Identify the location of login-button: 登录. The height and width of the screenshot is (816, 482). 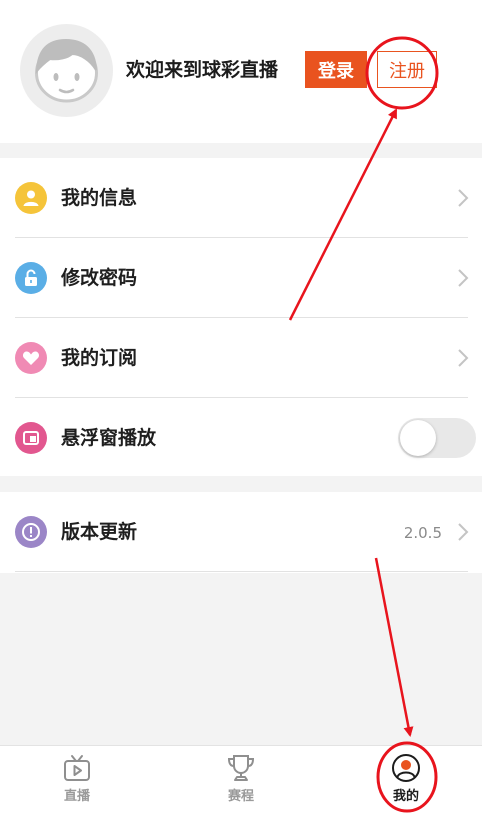
(336, 69).